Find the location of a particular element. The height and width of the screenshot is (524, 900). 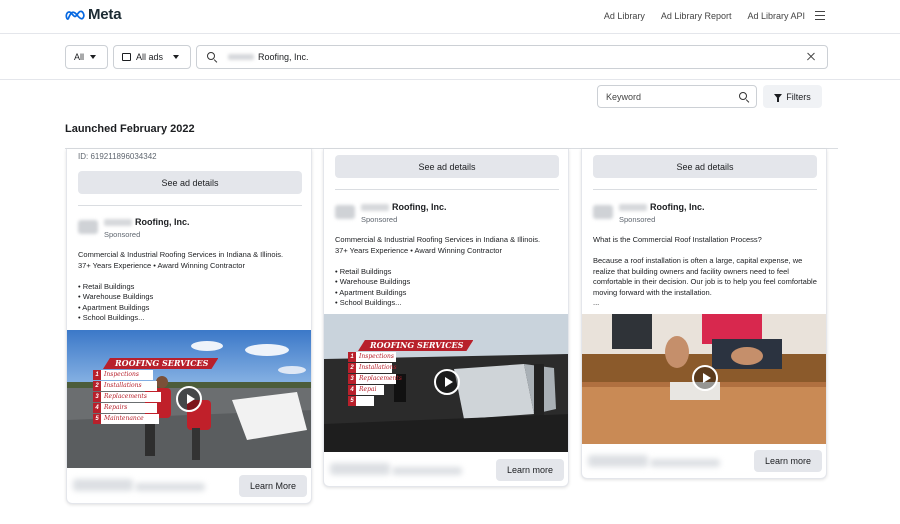

nav-link-ad-library-report: Ad Library Report is located at coordinates (696, 16).